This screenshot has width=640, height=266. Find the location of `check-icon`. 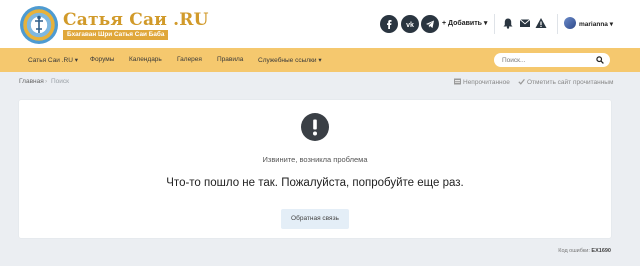

check-icon is located at coordinates (521, 82).